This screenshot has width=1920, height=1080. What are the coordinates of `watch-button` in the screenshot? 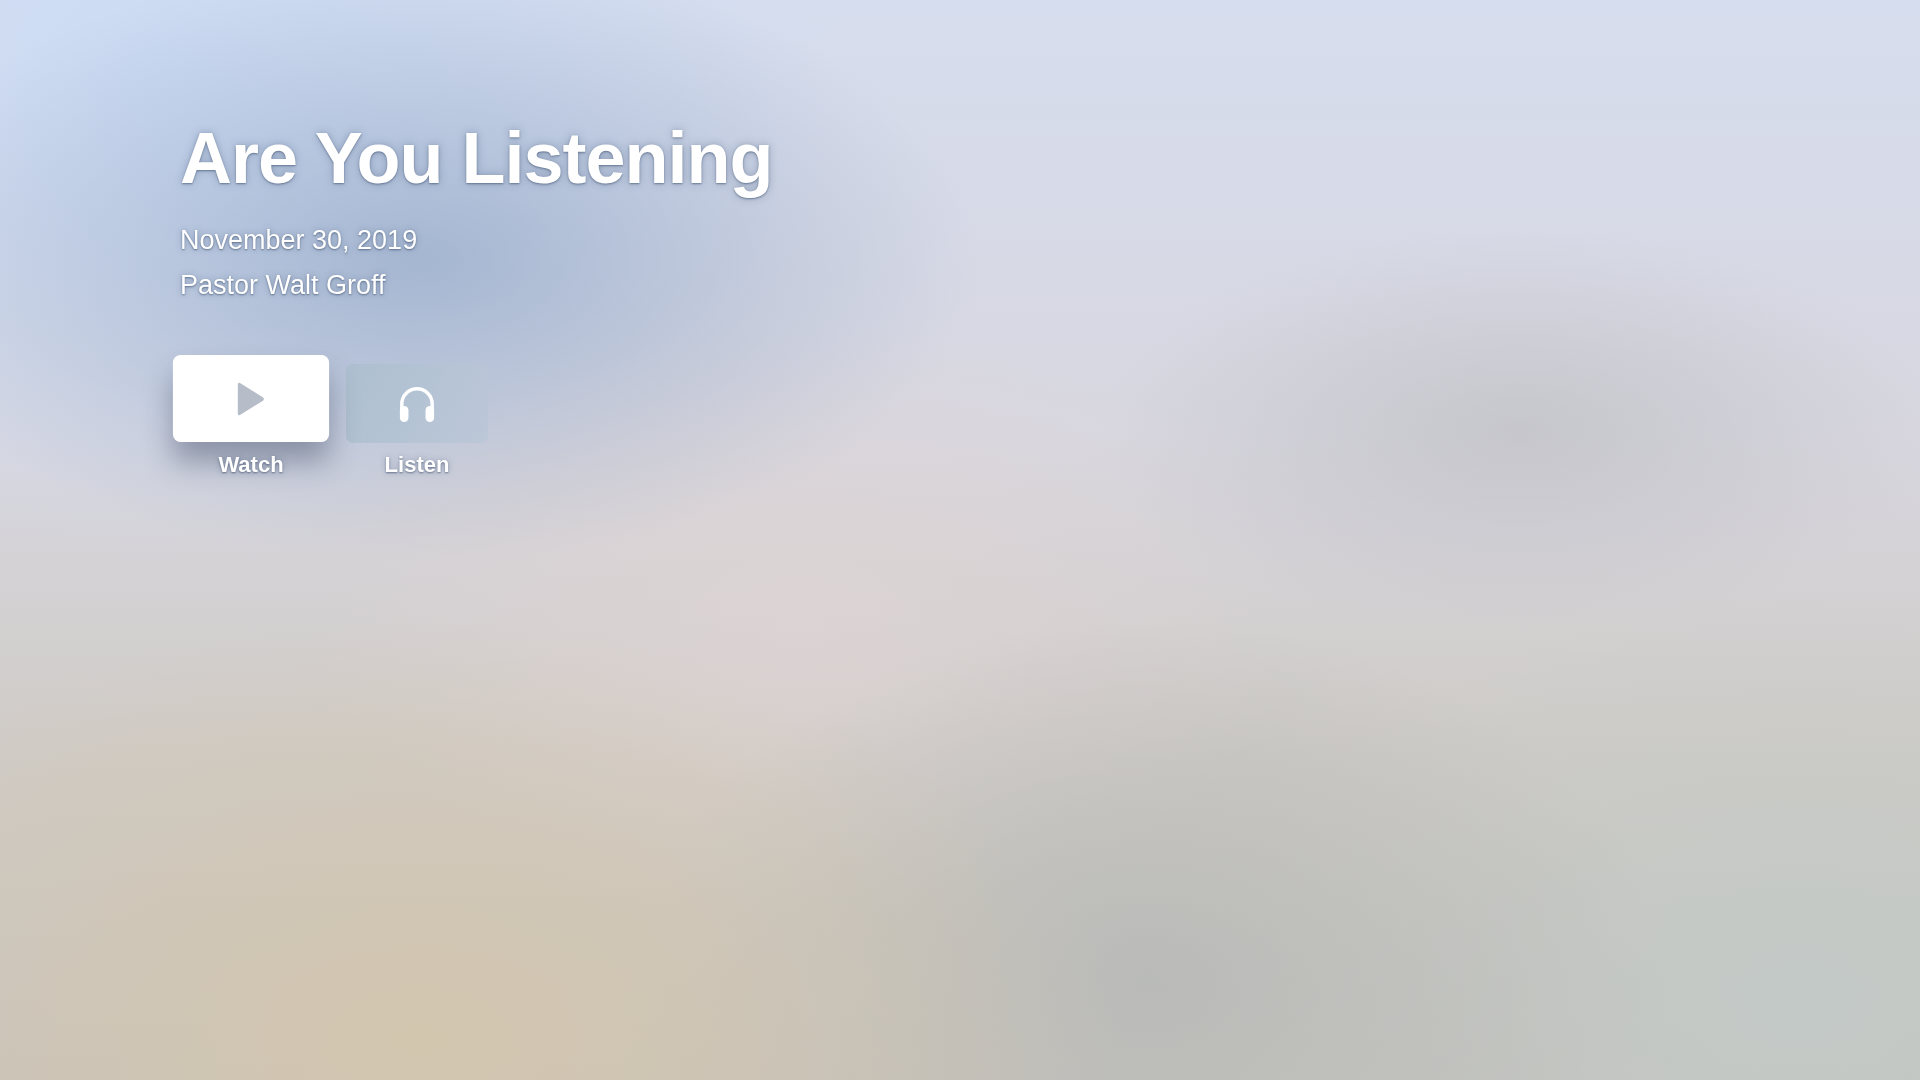 It's located at (251, 399).